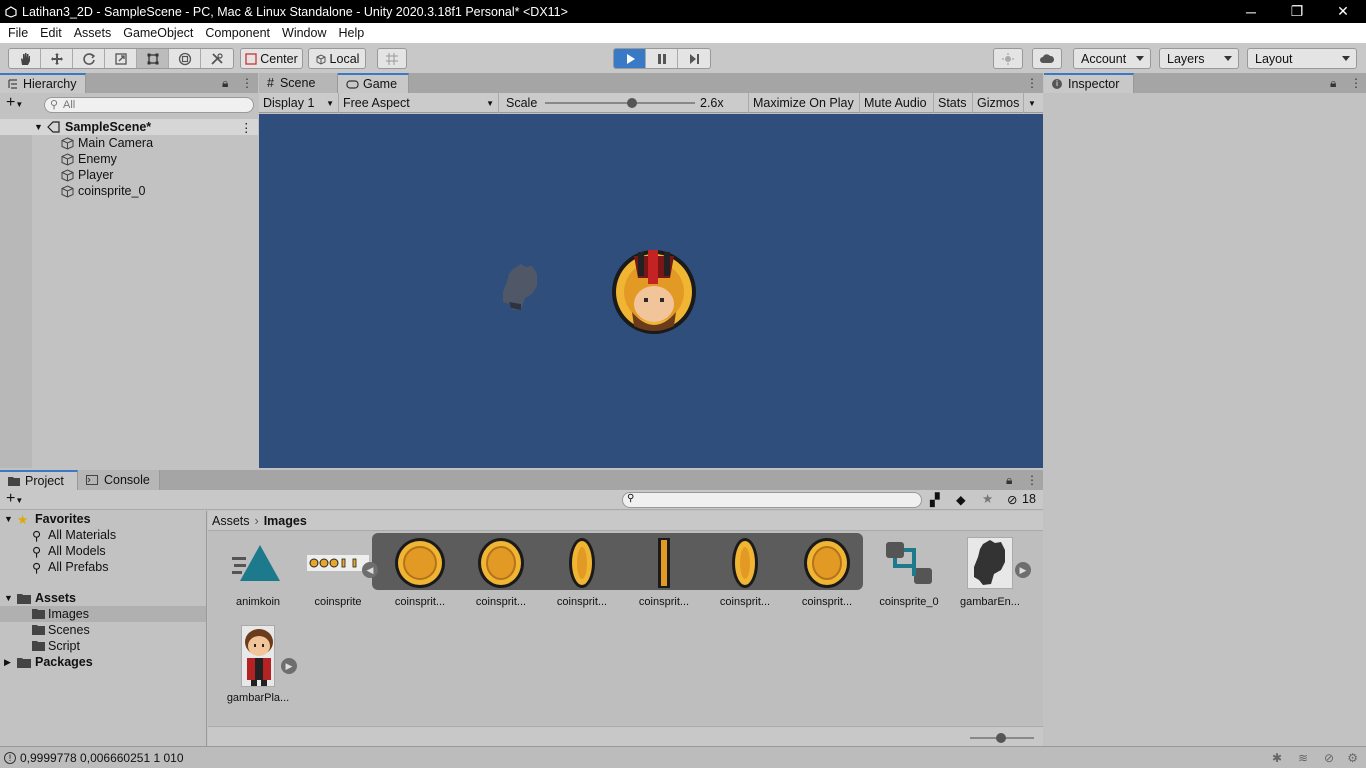 This screenshot has height=768, width=1366. I want to click on auto-generate-lighting-icon: ⊘, so click(1329, 758).